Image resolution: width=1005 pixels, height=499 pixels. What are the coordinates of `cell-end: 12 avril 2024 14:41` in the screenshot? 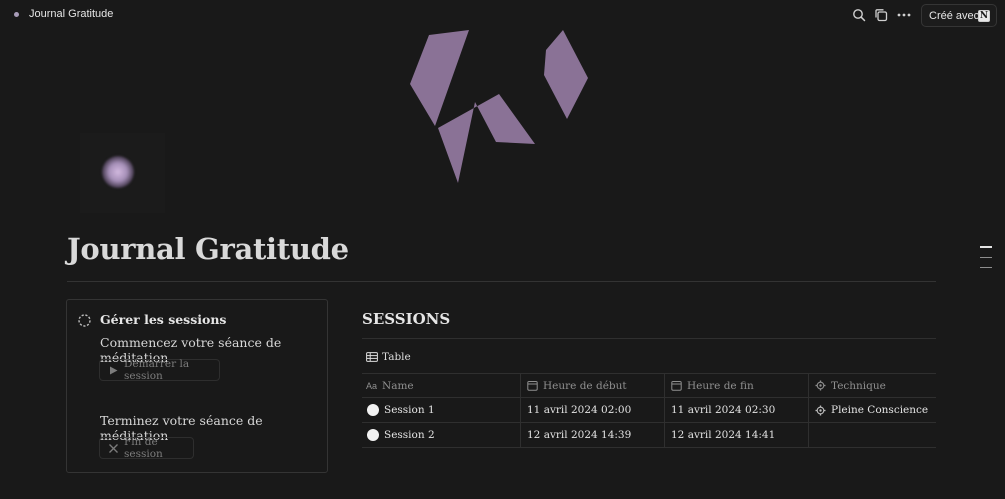 It's located at (736, 435).